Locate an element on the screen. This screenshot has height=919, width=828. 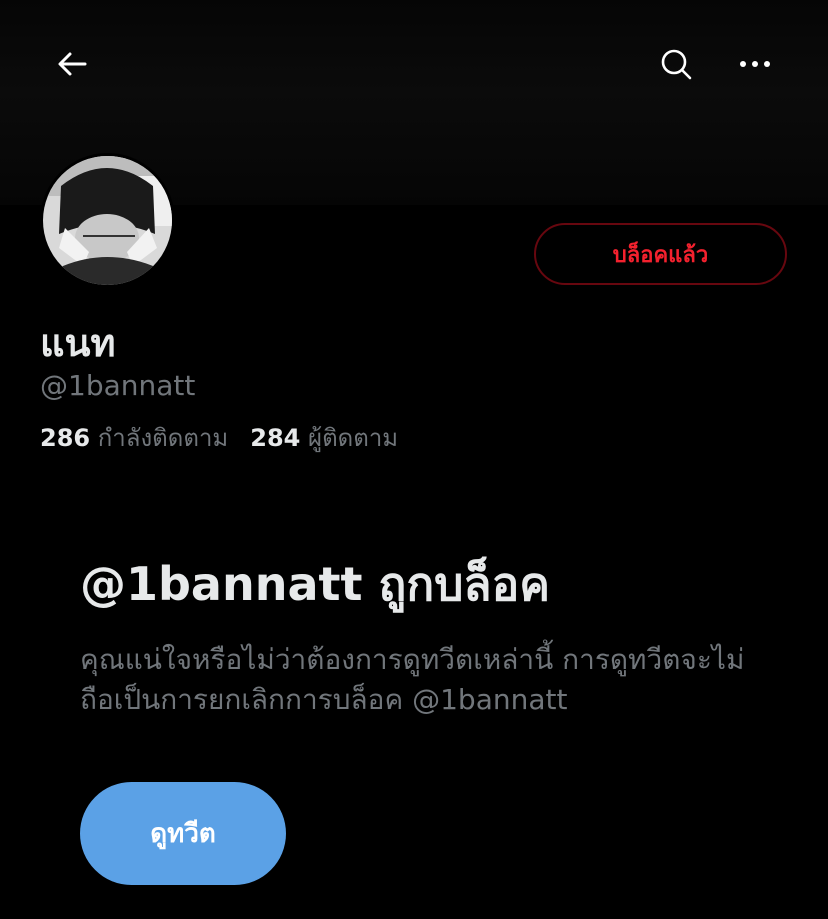
more-horizontal-icon is located at coordinates (755, 64).